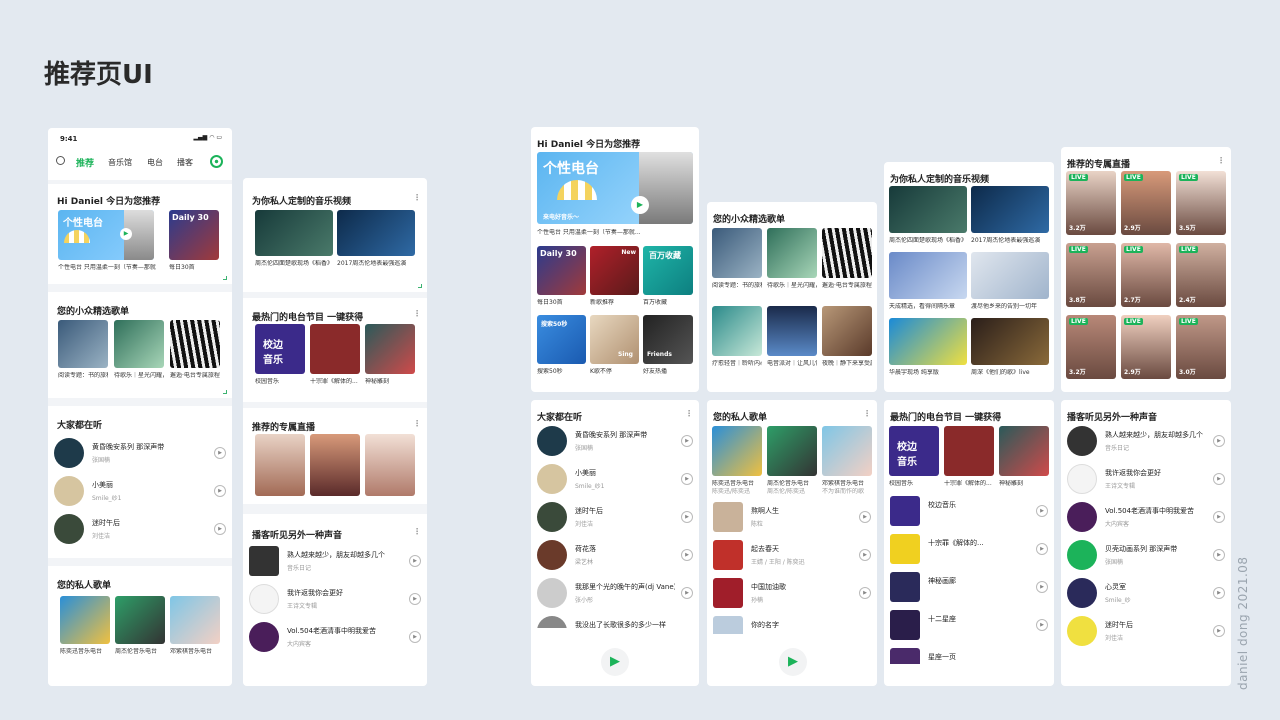 Image resolution: width=1280 pixels, height=720 pixels. Describe the element at coordinates (615, 188) in the screenshot. I see `personal-radio-card: 个性电台 来电好音乐～ ▶` at that location.